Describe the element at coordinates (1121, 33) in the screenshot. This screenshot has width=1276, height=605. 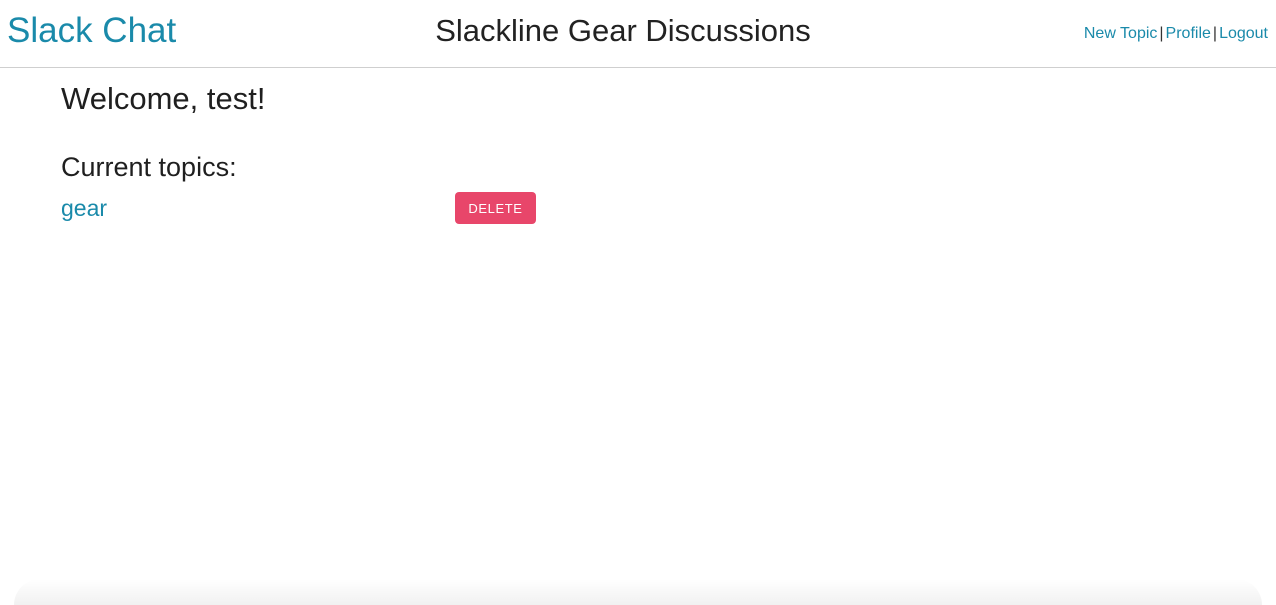
I see `new-topic-link: New Topic` at that location.